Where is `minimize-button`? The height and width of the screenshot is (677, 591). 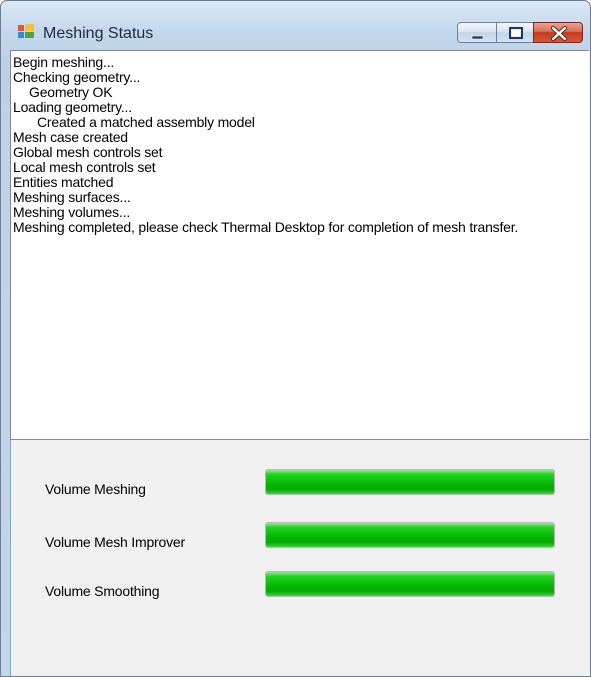 minimize-button is located at coordinates (477, 32).